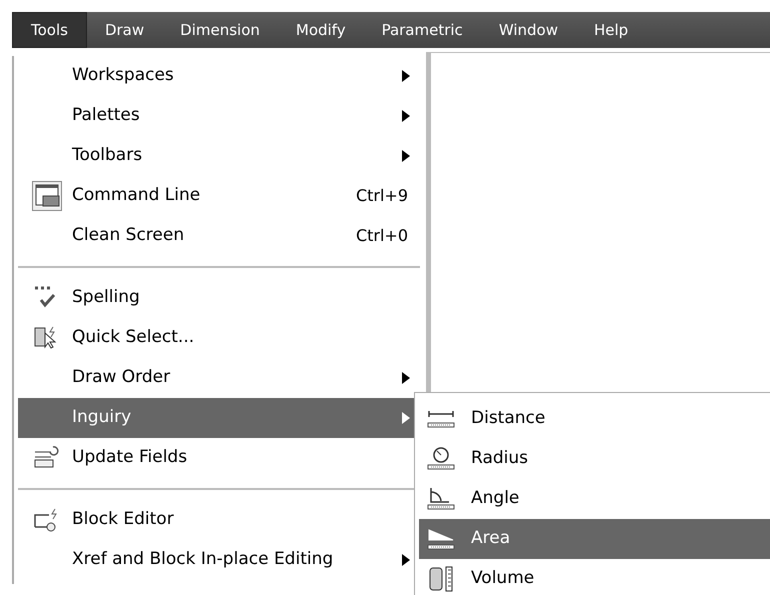 The height and width of the screenshot is (595, 770). I want to click on shortcut-label: Ctrl+9, so click(382, 196).